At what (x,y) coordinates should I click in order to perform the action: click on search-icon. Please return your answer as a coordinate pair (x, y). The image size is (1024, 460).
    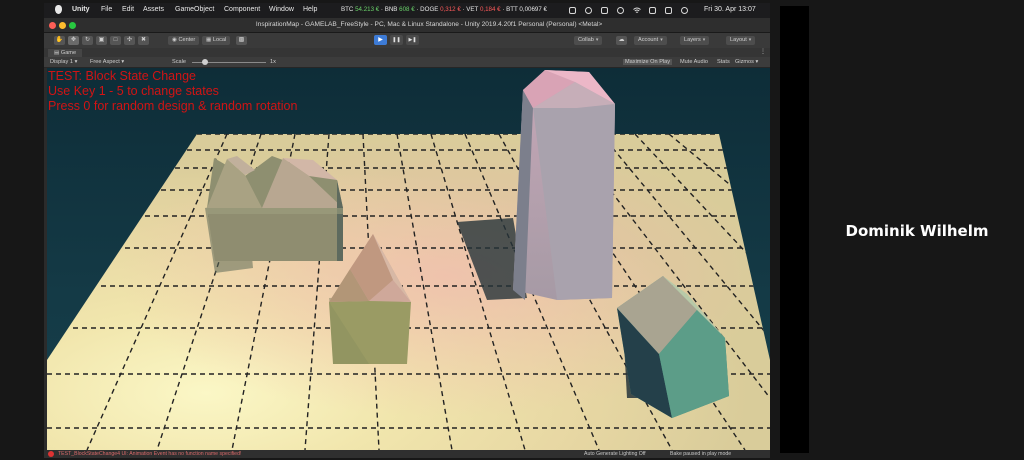
    Looking at the image, I should click on (652, 10).